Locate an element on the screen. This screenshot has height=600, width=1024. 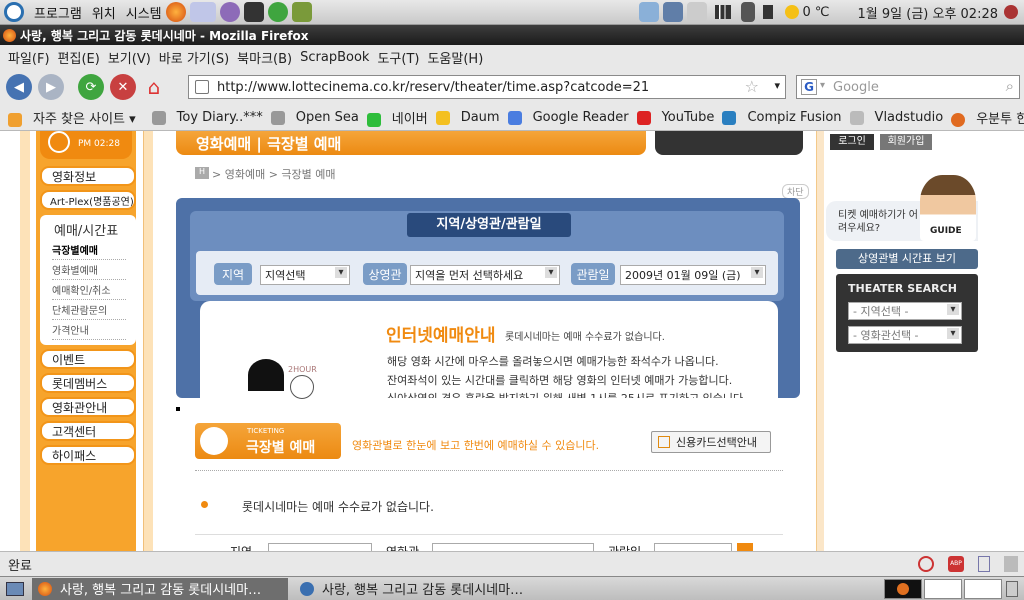
terminal-launcher-icon is located at coordinates (253, 12).